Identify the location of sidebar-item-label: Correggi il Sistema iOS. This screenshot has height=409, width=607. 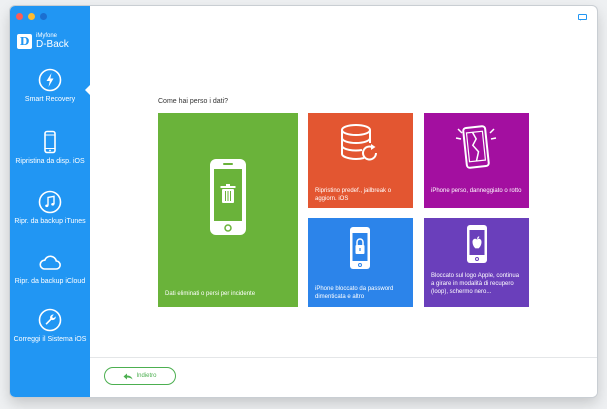
(50, 339).